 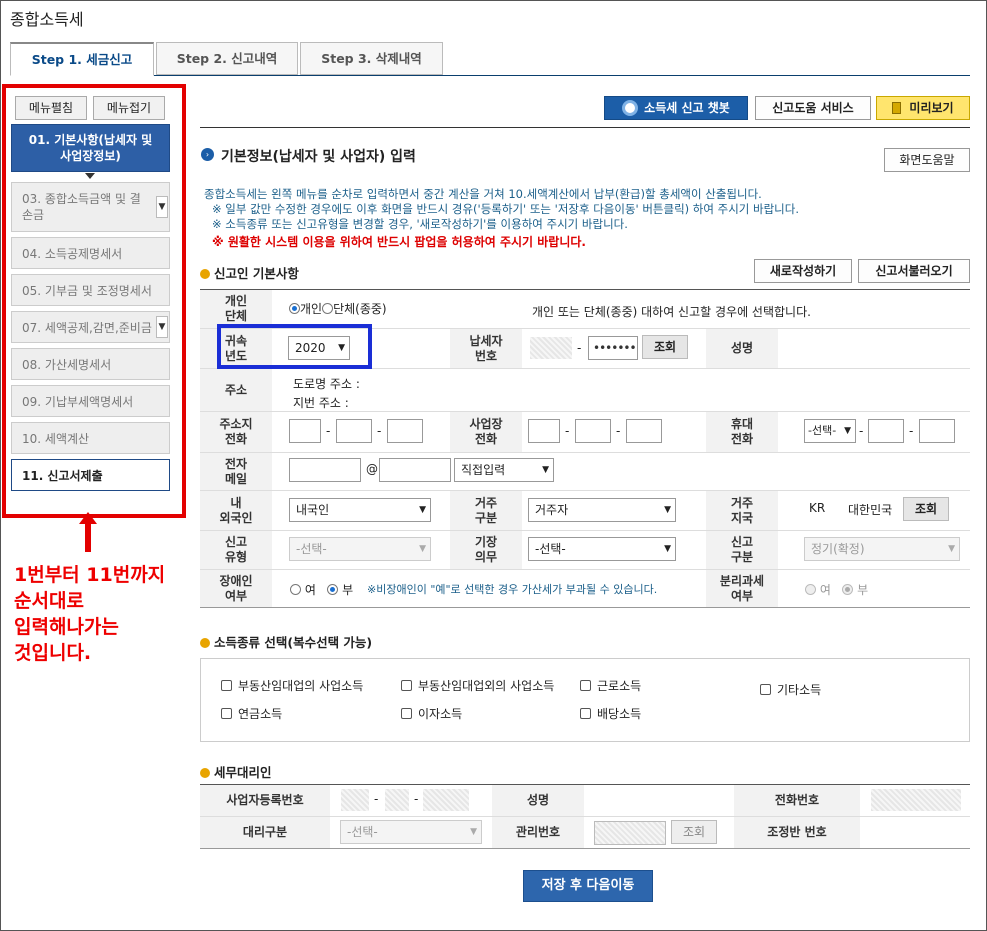 I want to click on radio-yes-label: 여, so click(x=825, y=590).